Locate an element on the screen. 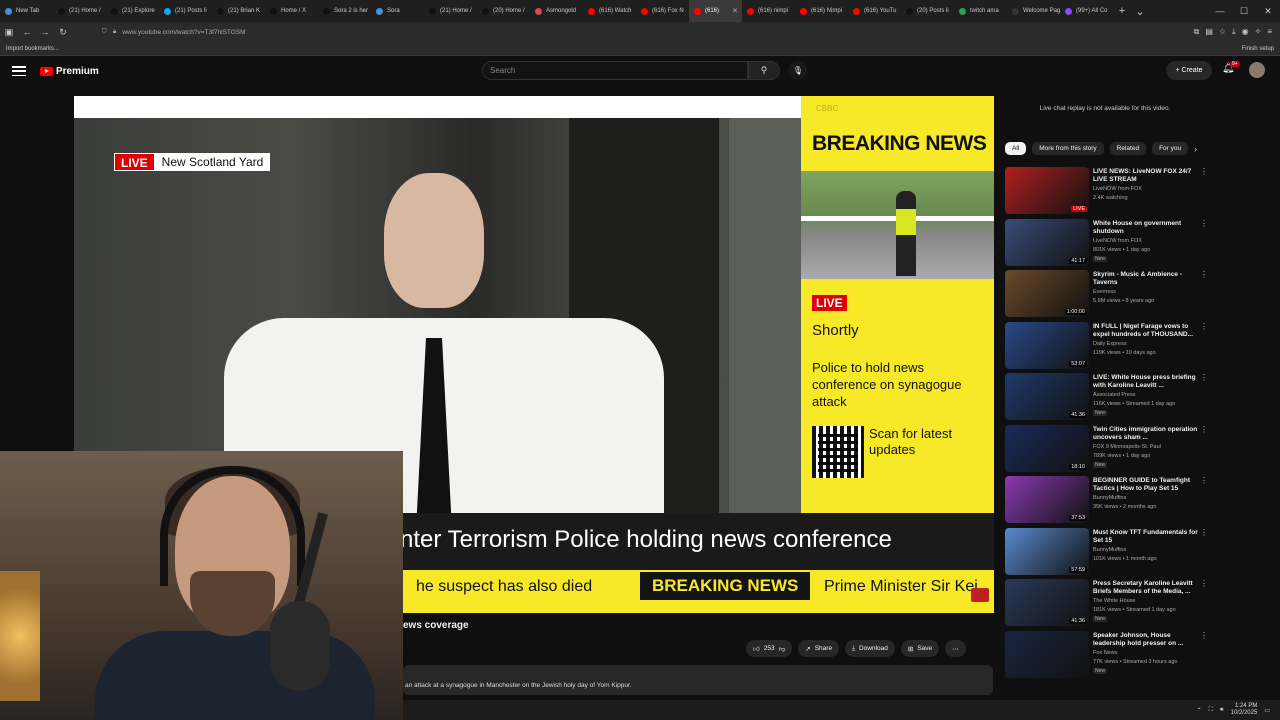 The width and height of the screenshot is (1280, 720). browser-tab: (20) Posts li is located at coordinates (927, 11).